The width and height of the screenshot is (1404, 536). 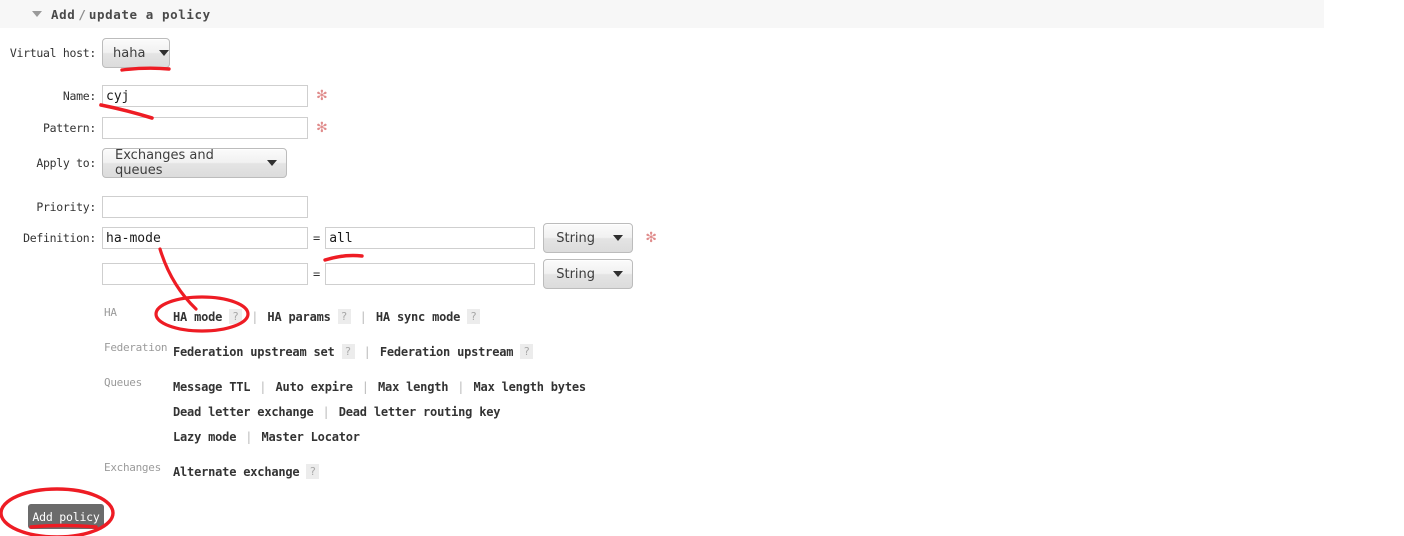 I want to click on triangle-down-icon, so click(x=37, y=14).